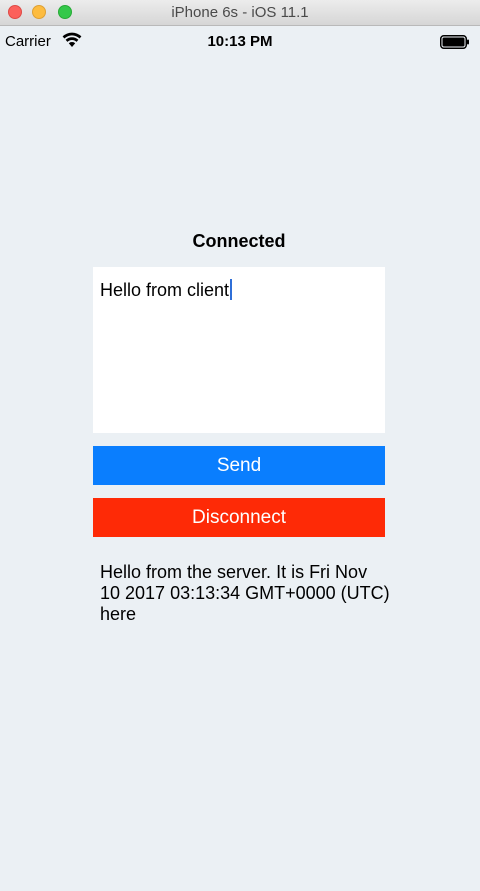  I want to click on status-time: 10:13 PM, so click(240, 41).